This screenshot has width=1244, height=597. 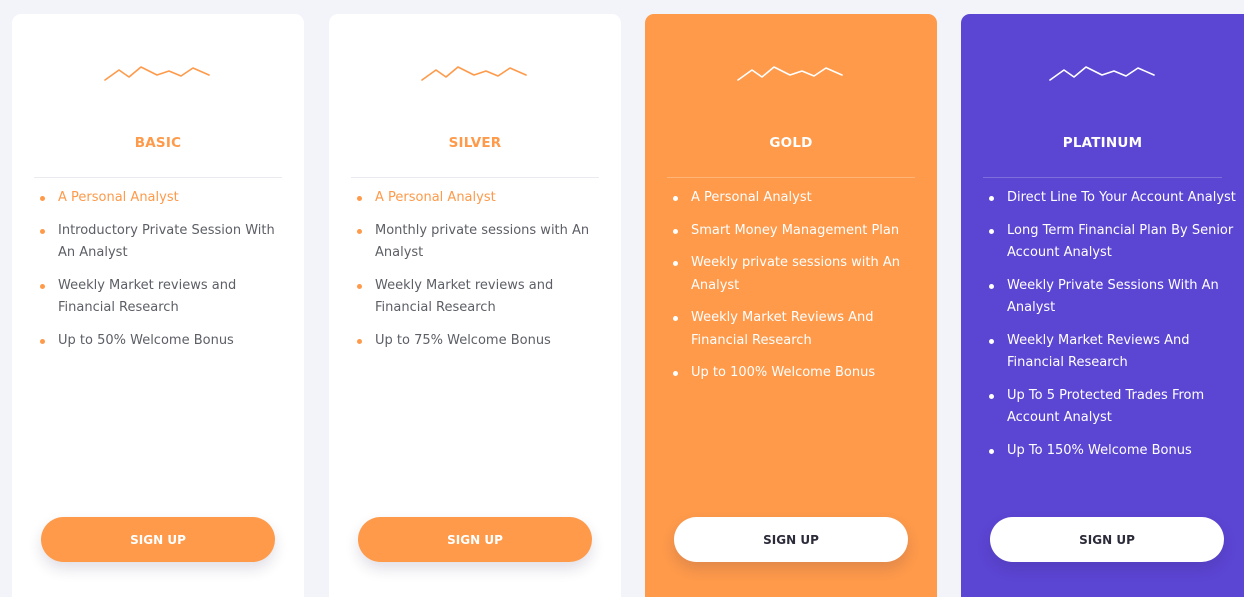 What do you see at coordinates (791, 143) in the screenshot?
I see `plan-title: GOLD` at bounding box center [791, 143].